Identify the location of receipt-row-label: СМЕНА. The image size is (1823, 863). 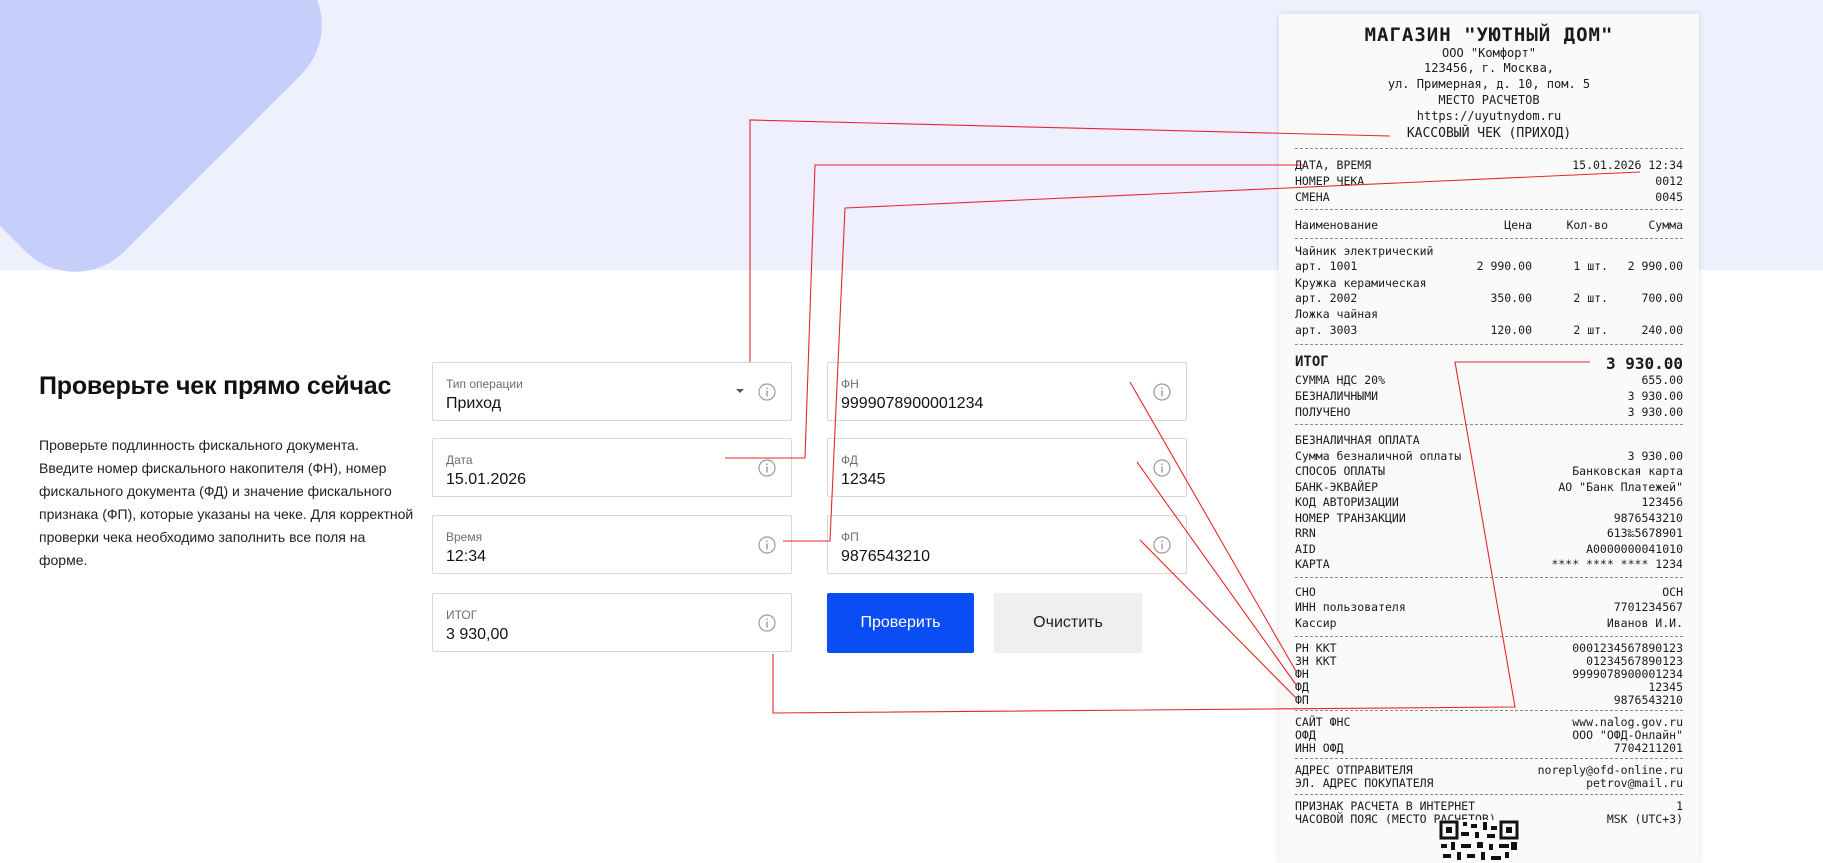
(1312, 197).